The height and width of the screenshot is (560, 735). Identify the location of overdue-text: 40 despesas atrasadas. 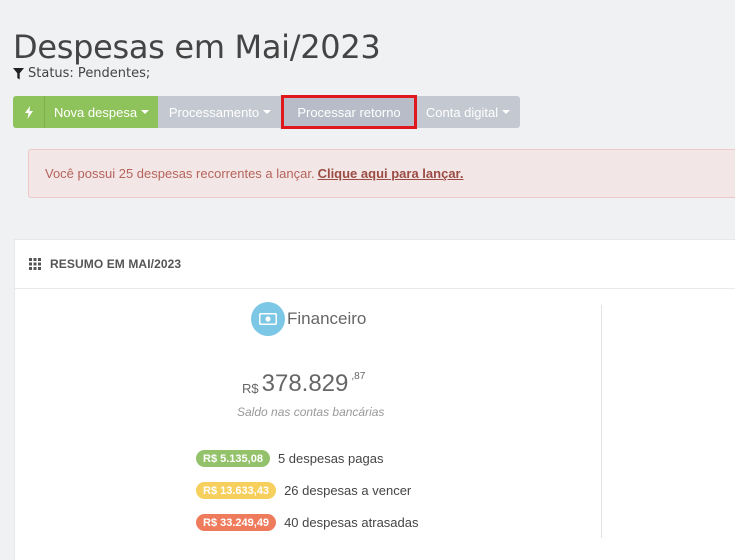
(351, 522).